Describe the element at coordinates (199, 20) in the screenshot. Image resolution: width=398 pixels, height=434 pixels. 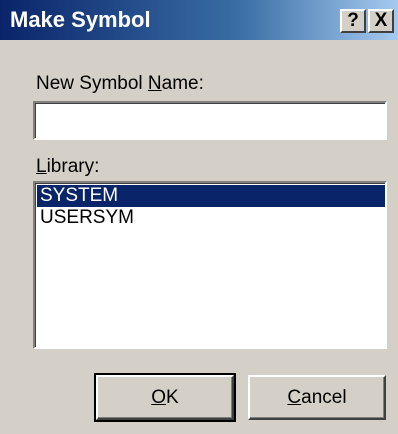
I see `title-bar: Make Symbol ? X` at that location.